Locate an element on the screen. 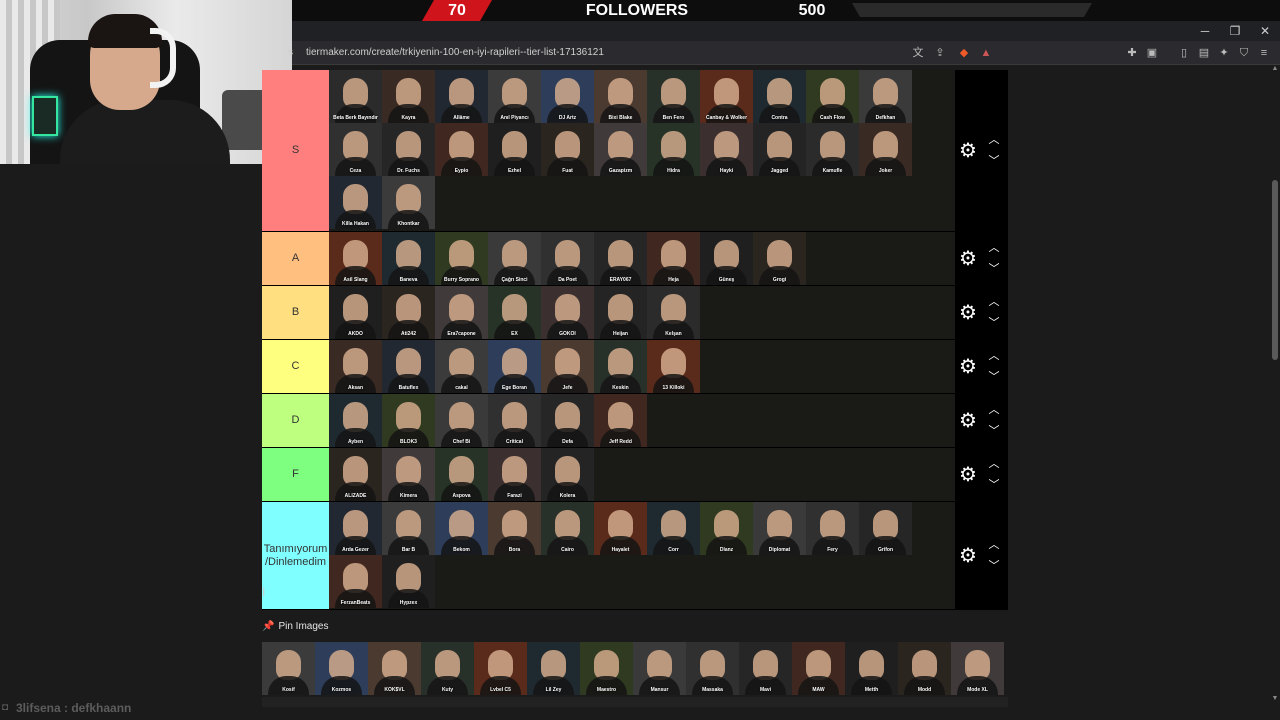 This screenshot has height=720, width=1280. tier-item: Kolera is located at coordinates (567, 474).